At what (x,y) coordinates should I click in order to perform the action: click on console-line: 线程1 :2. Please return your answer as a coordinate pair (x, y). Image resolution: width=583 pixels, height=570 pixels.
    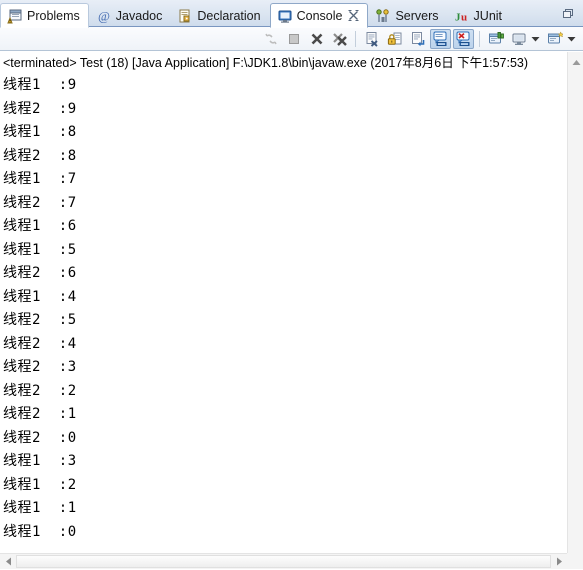
    Looking at the image, I should click on (40, 484).